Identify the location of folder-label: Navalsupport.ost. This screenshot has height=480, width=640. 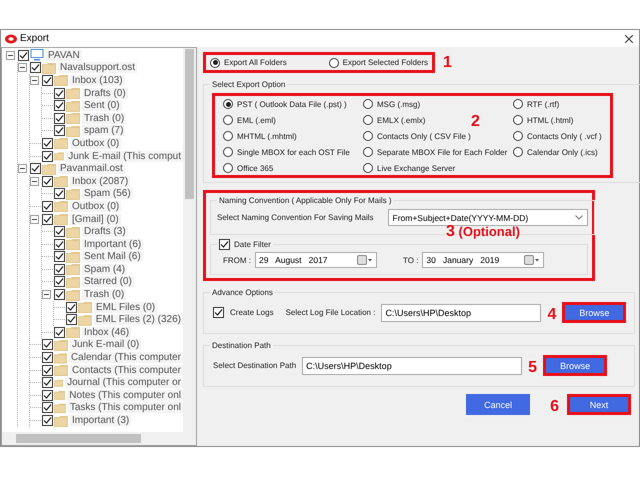
(98, 68).